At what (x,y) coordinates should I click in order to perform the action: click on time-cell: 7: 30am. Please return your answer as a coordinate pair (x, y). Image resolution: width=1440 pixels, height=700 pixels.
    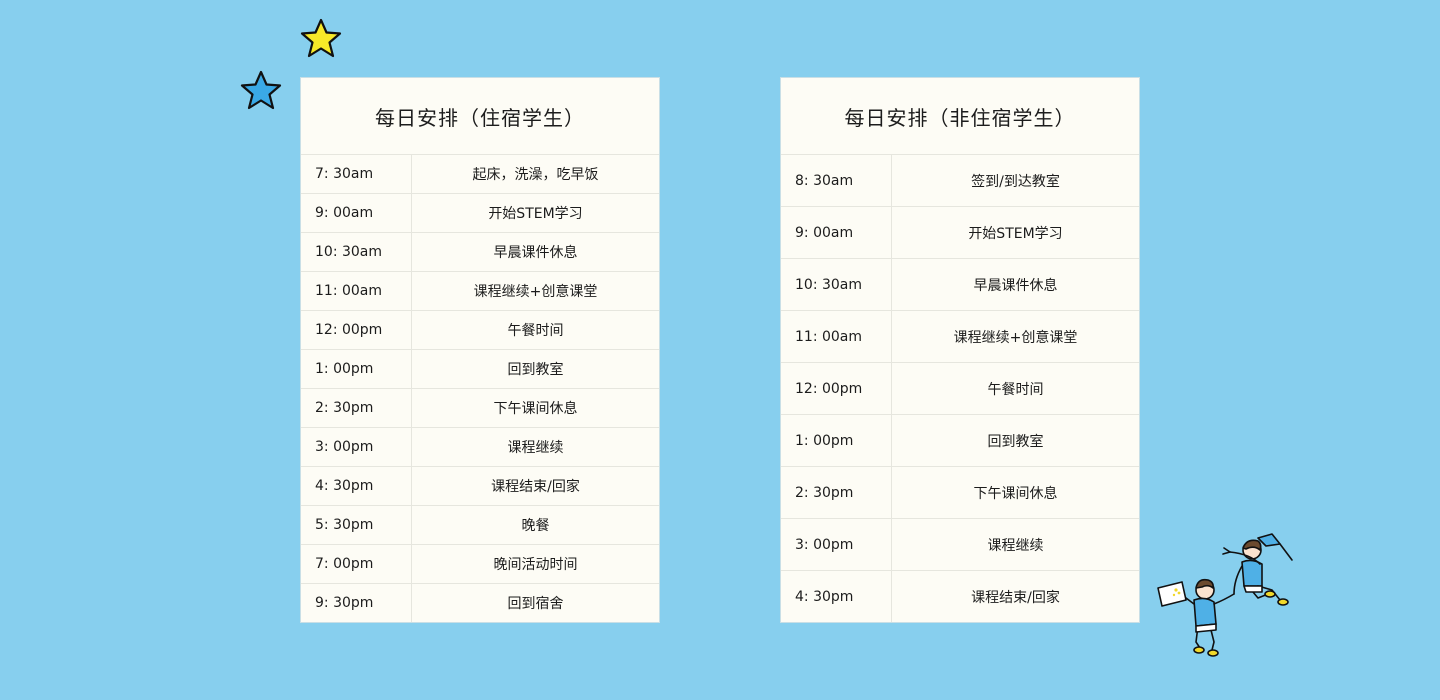
    Looking at the image, I should click on (356, 174).